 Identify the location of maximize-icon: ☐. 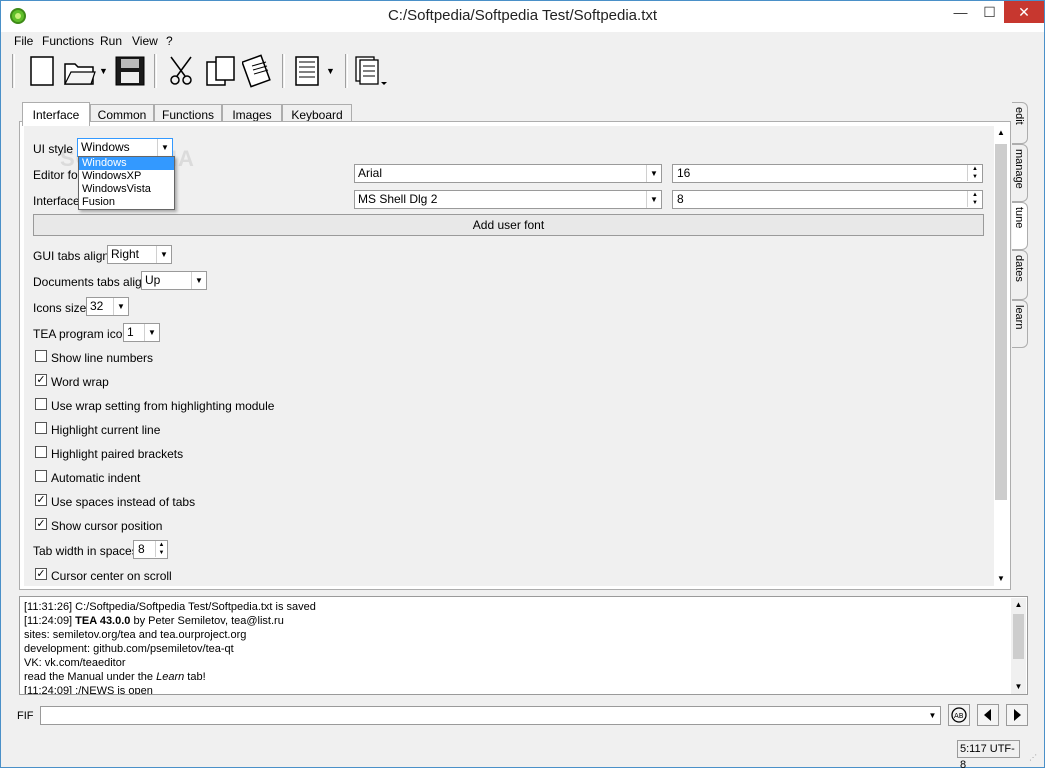
(989, 12).